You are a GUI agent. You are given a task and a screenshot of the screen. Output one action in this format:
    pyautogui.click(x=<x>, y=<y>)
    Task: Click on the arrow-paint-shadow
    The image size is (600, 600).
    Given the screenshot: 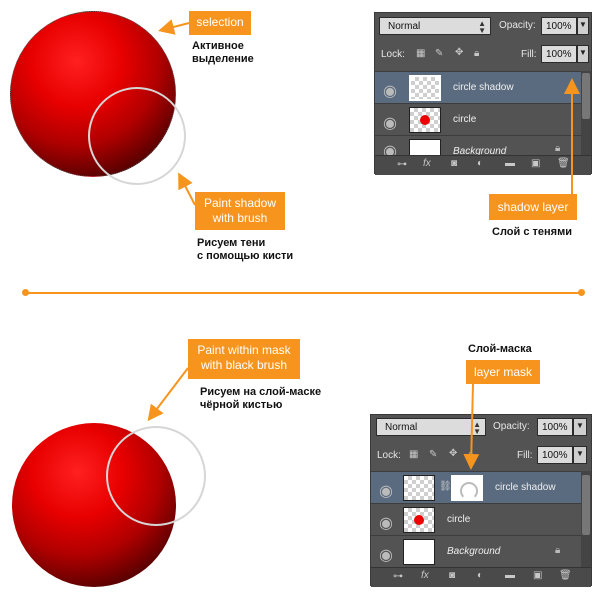 What is the action you would take?
    pyautogui.click(x=187, y=189)
    